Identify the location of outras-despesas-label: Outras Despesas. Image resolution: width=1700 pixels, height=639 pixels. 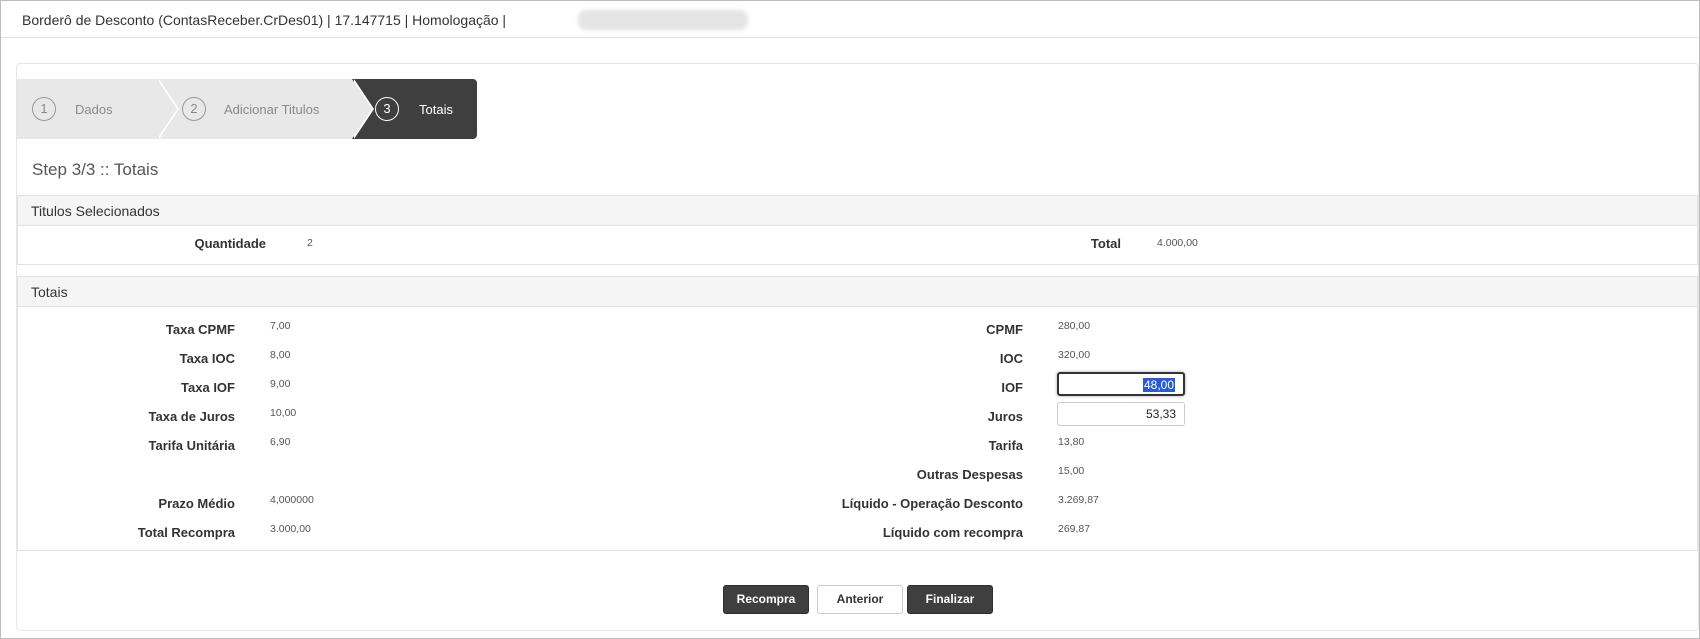
(969, 474).